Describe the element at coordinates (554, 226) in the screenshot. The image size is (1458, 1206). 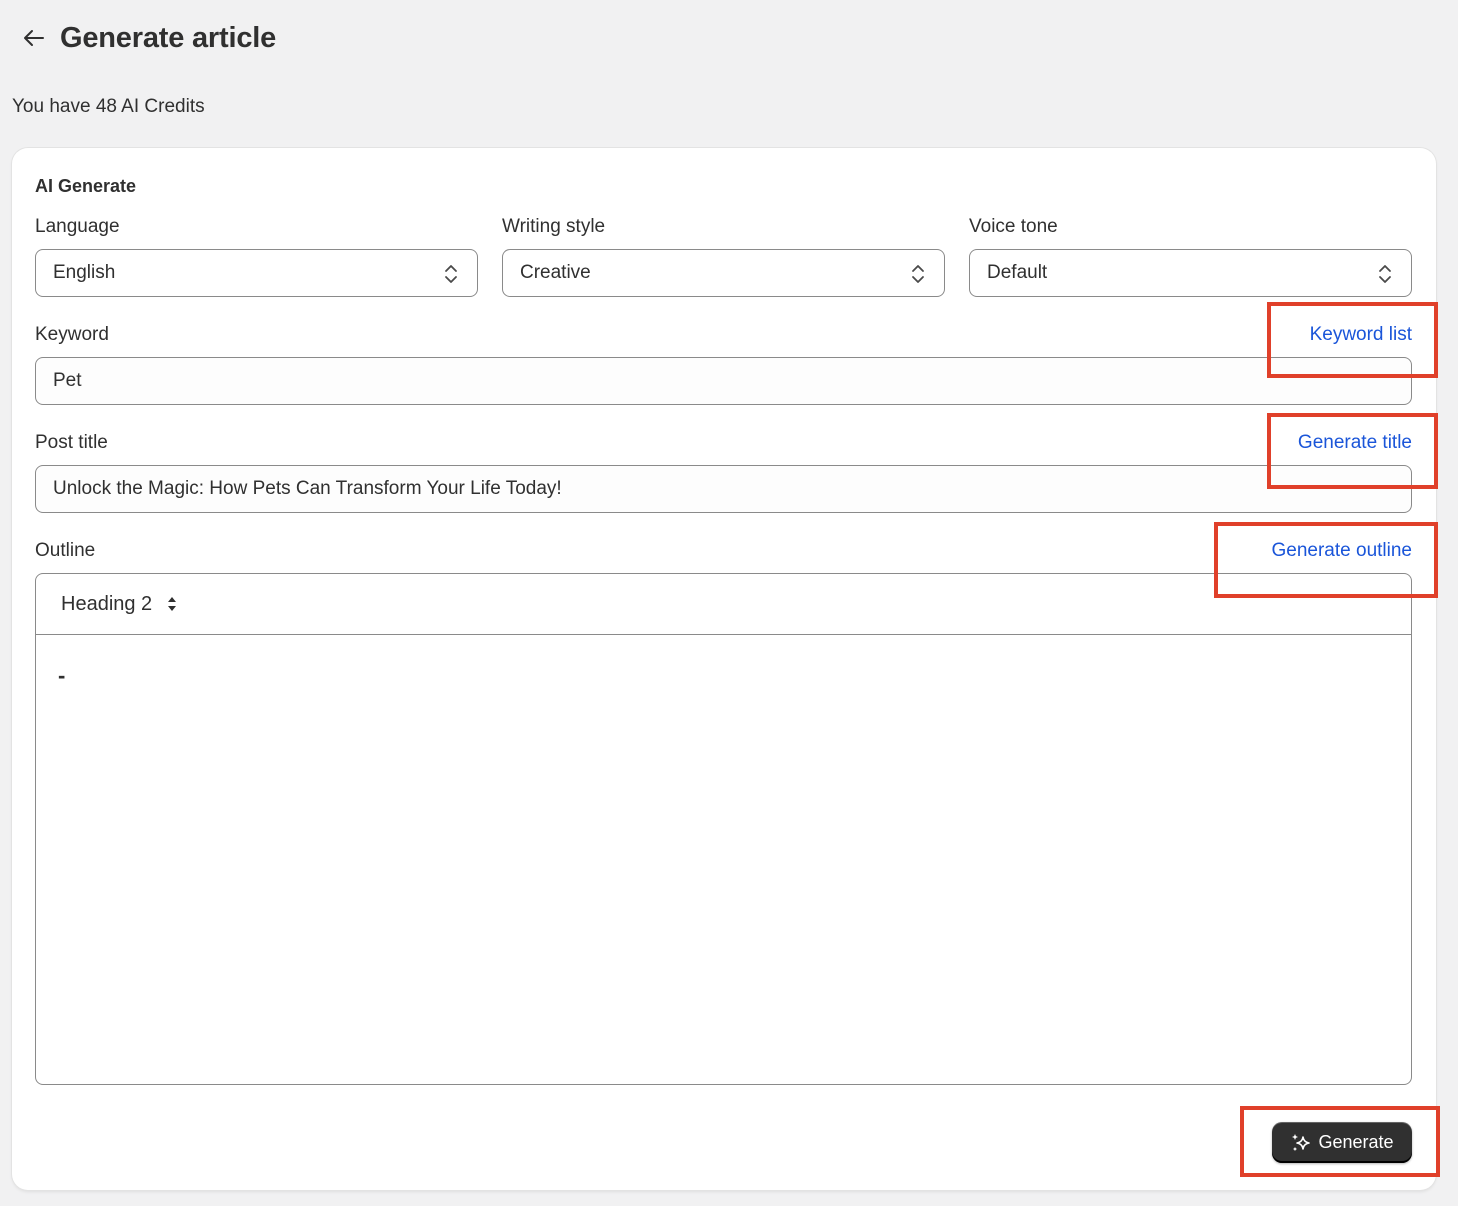
I see `writing-style-label: Writing style` at that location.